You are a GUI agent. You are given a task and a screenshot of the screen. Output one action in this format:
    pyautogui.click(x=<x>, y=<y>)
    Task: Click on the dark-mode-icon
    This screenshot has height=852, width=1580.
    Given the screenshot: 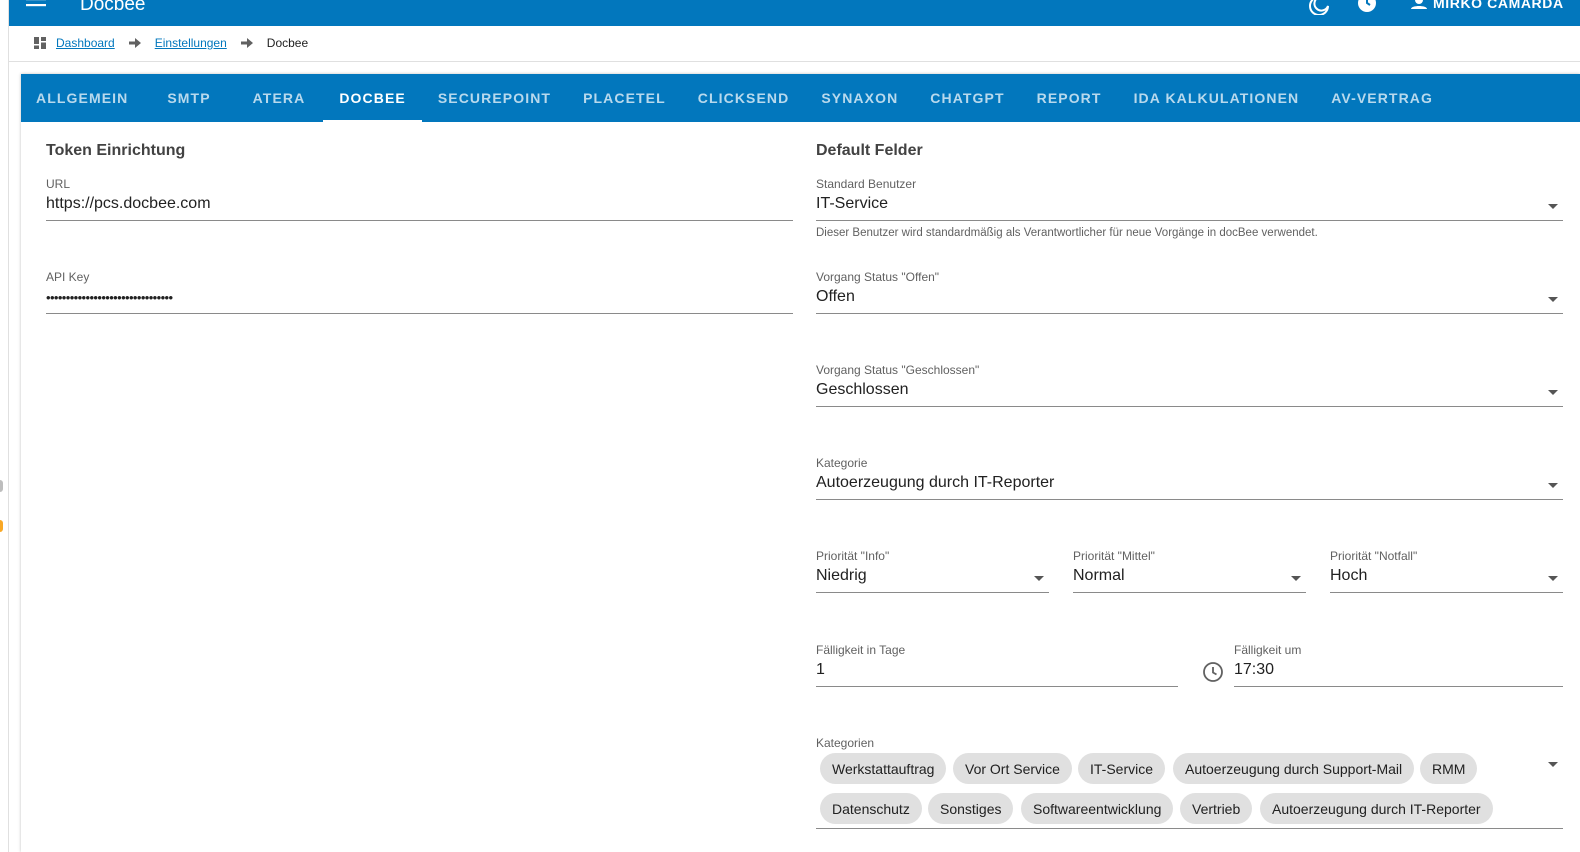 What is the action you would take?
    pyautogui.click(x=1319, y=7)
    